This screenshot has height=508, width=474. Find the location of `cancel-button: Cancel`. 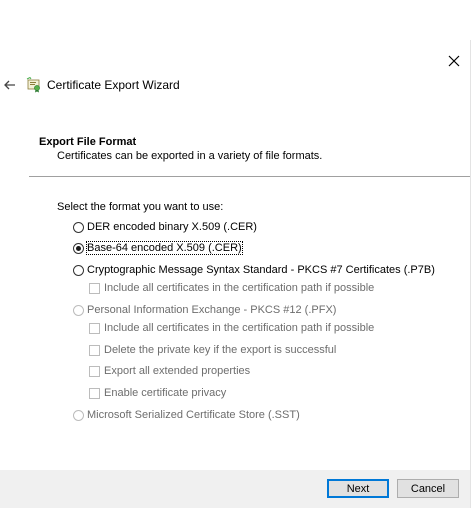

cancel-button: Cancel is located at coordinates (428, 488).